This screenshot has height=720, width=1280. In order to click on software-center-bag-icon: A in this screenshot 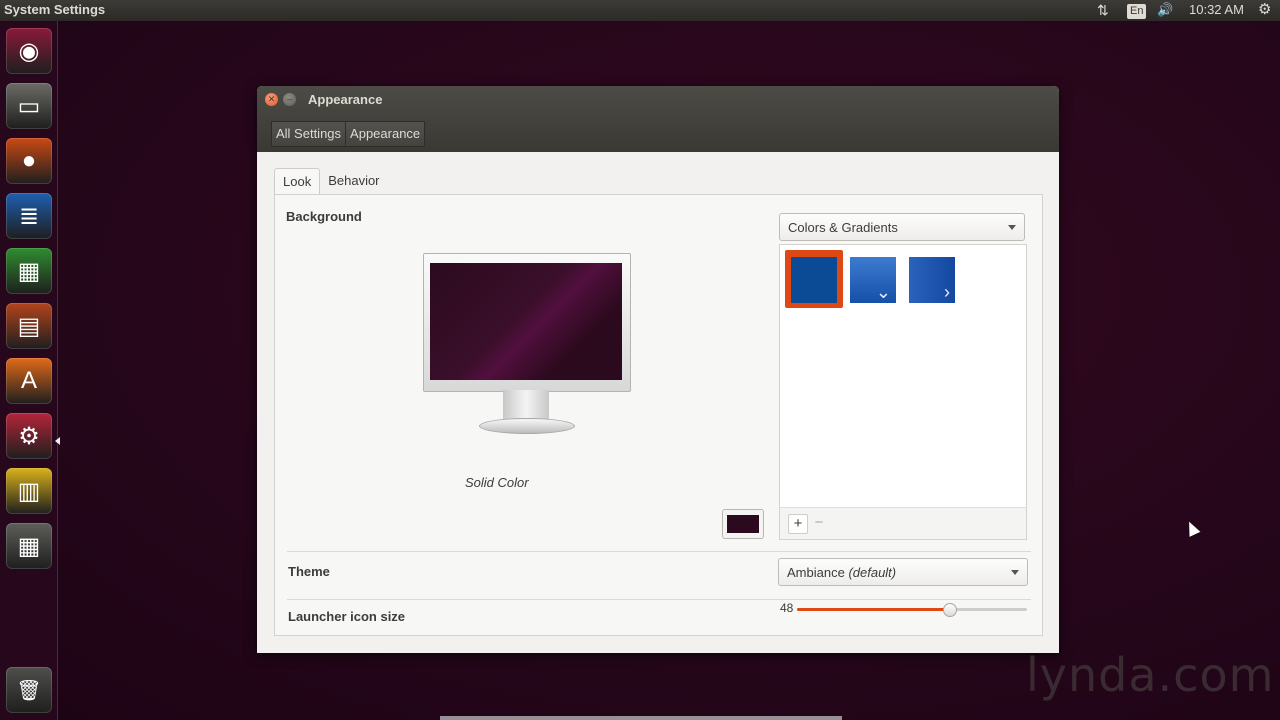, I will do `click(28, 380)`.